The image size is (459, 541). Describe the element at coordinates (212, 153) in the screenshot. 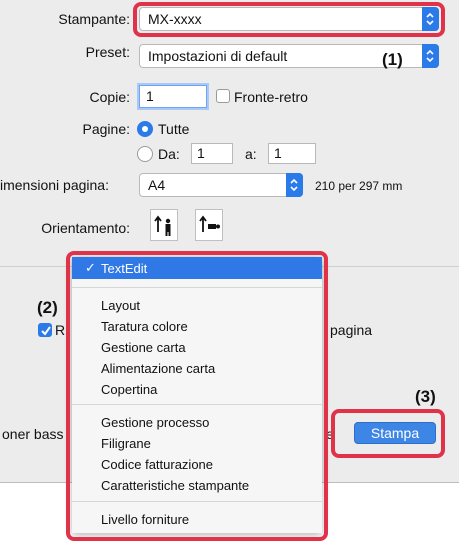

I see `pages-from-input: 1` at that location.